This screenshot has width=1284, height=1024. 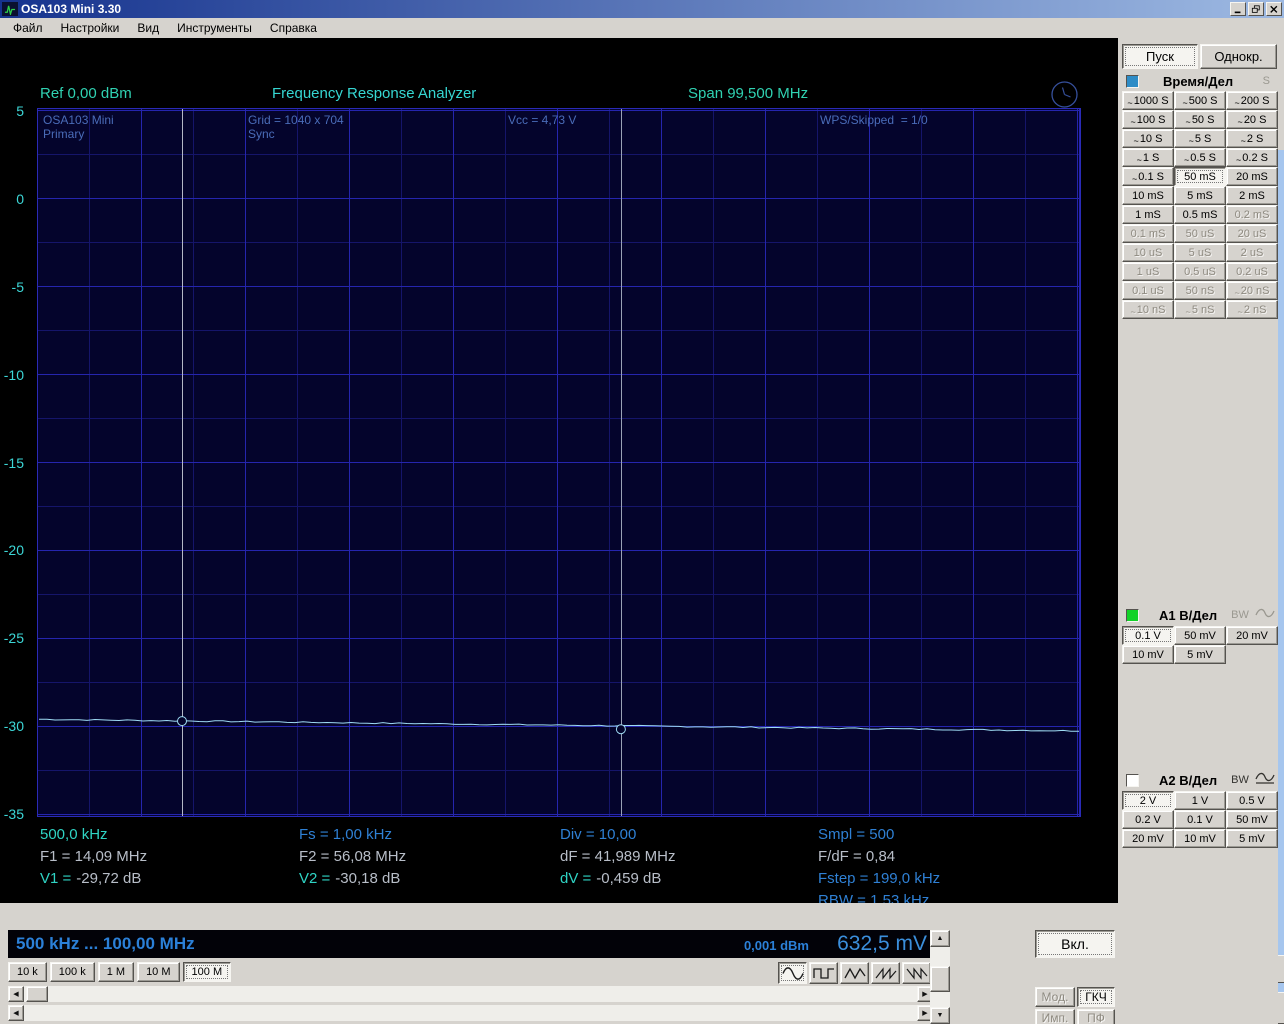 What do you see at coordinates (15, 375) in the screenshot?
I see `y-tick-10: -10` at bounding box center [15, 375].